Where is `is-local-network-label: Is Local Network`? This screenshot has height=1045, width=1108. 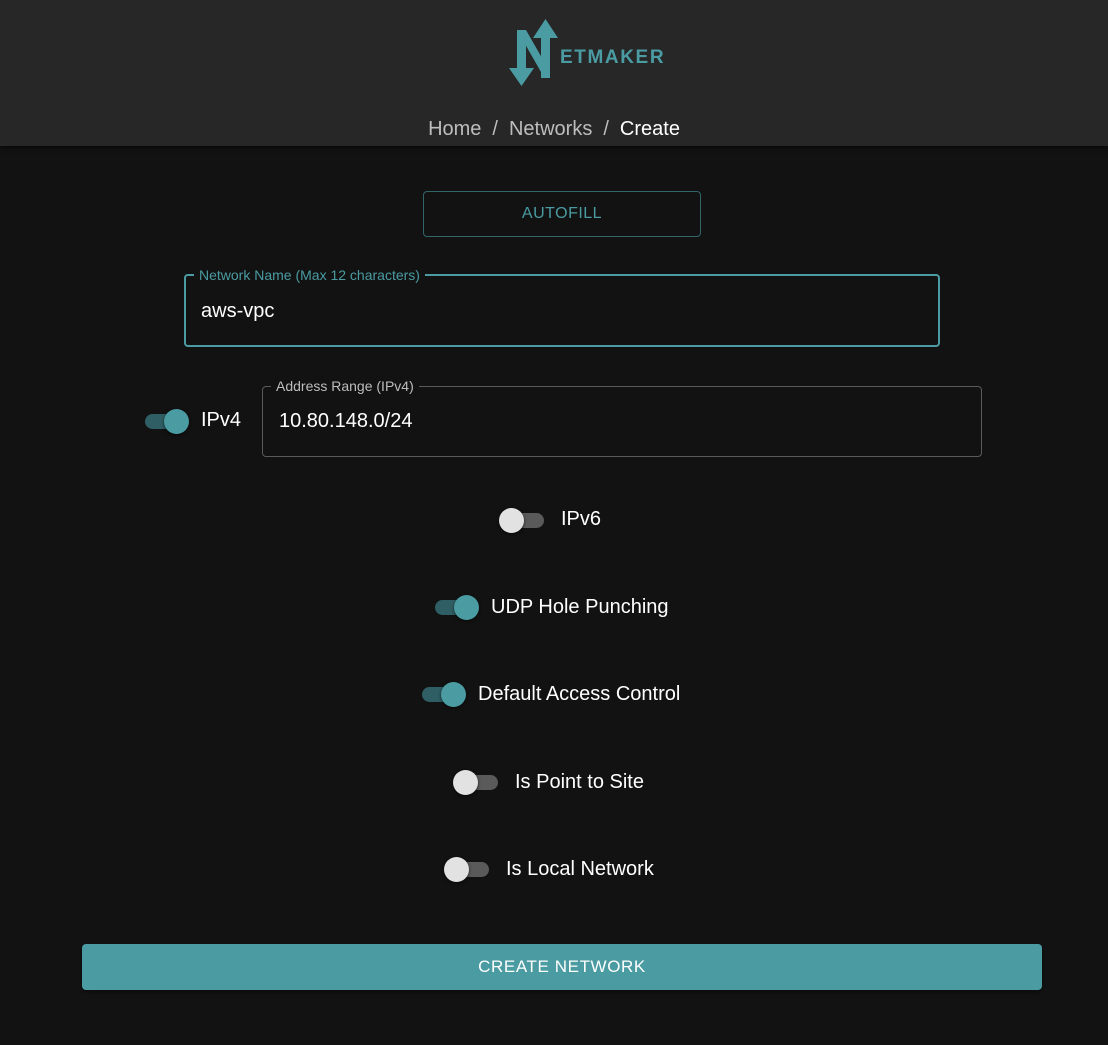
is-local-network-label: Is Local Network is located at coordinates (580, 869).